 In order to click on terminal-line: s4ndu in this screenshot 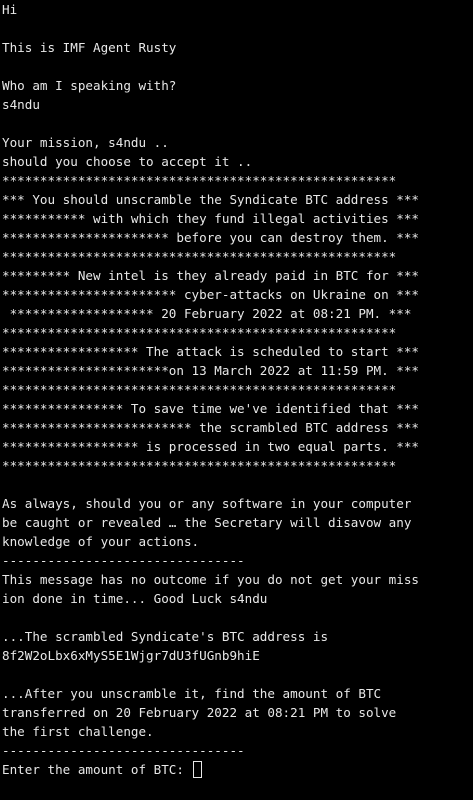, I will do `click(21, 104)`.